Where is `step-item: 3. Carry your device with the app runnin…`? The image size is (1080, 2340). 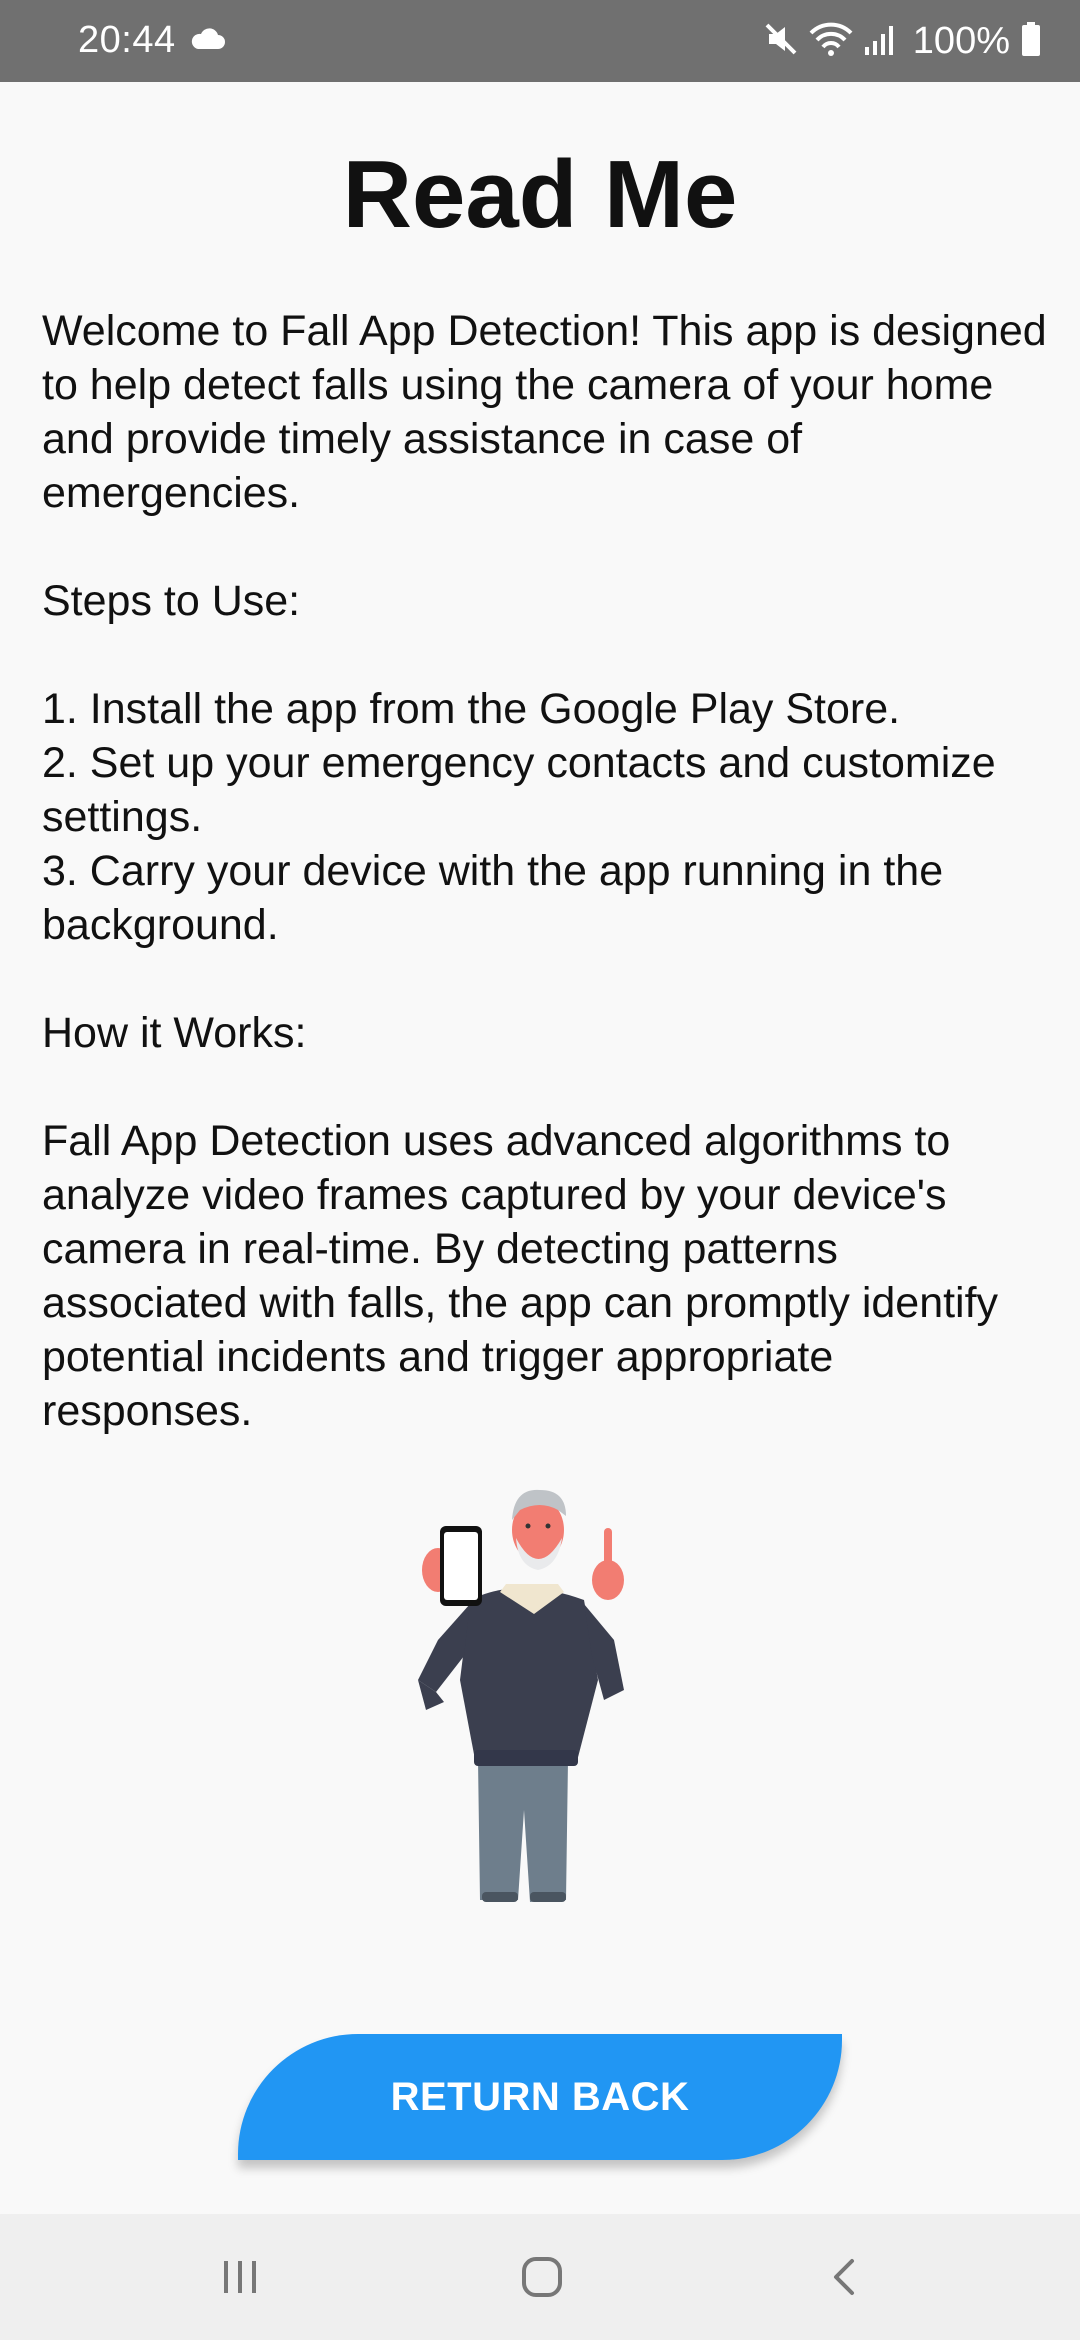 step-item: 3. Carry your device with the app runnin… is located at coordinates (493, 898).